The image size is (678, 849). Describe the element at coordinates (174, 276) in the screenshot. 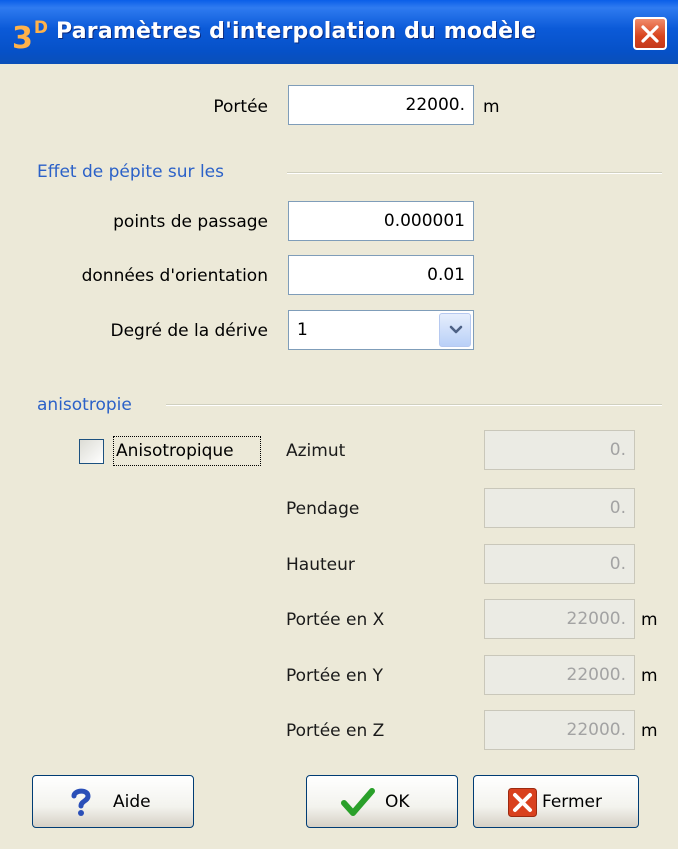

I see `orientation-label: données d'orientation` at that location.